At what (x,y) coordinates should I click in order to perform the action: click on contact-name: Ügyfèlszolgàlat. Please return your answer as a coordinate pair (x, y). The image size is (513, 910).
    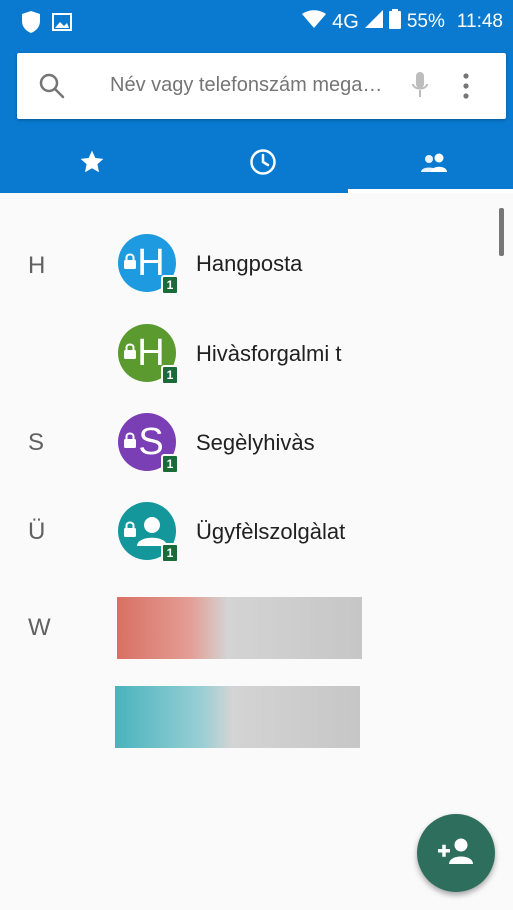
    Looking at the image, I should click on (271, 531).